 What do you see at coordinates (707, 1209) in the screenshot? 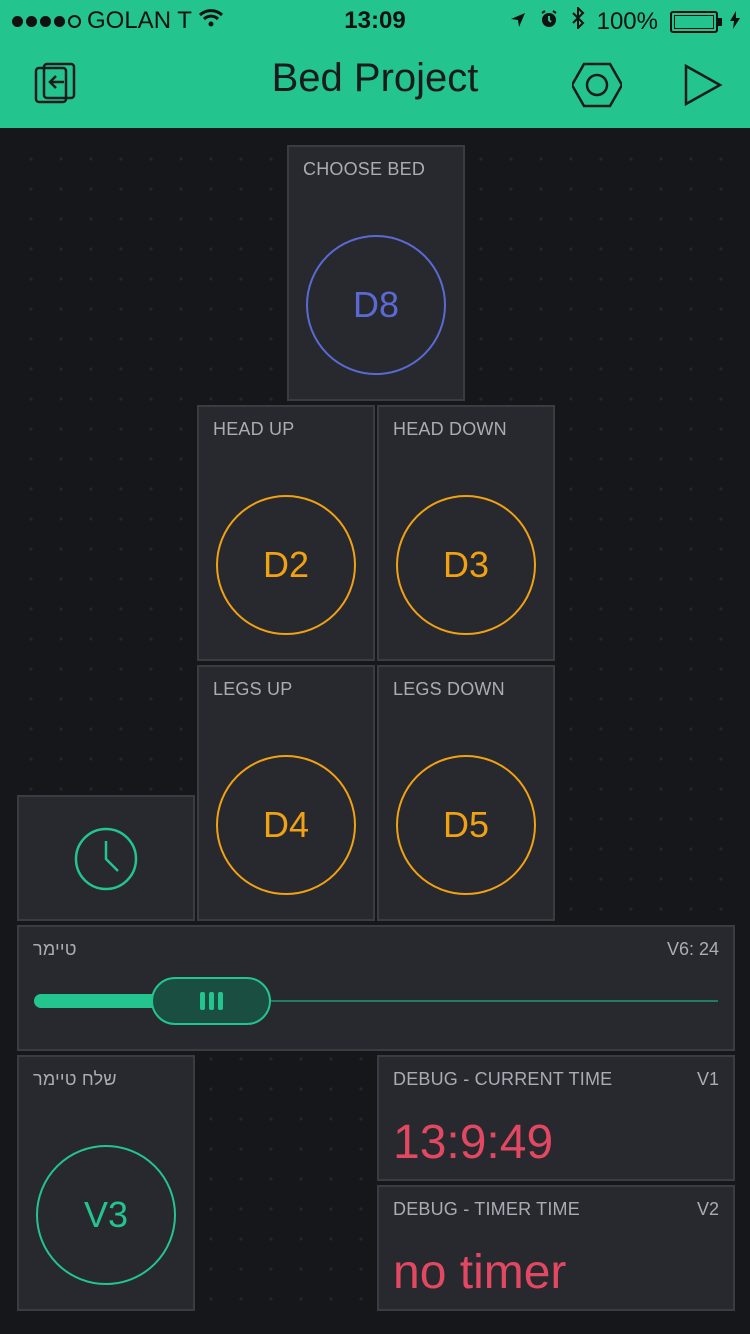
I see `debug-timer-time-pin: V2` at bounding box center [707, 1209].